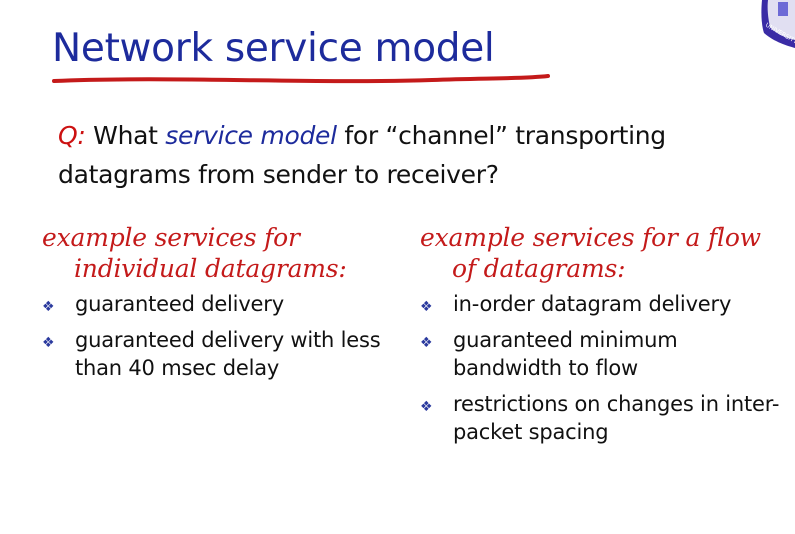 The height and width of the screenshot is (534, 795). What do you see at coordinates (565, 354) in the screenshot?
I see `list-item-text: guaranteed minimum bandwidth to flow` at bounding box center [565, 354].